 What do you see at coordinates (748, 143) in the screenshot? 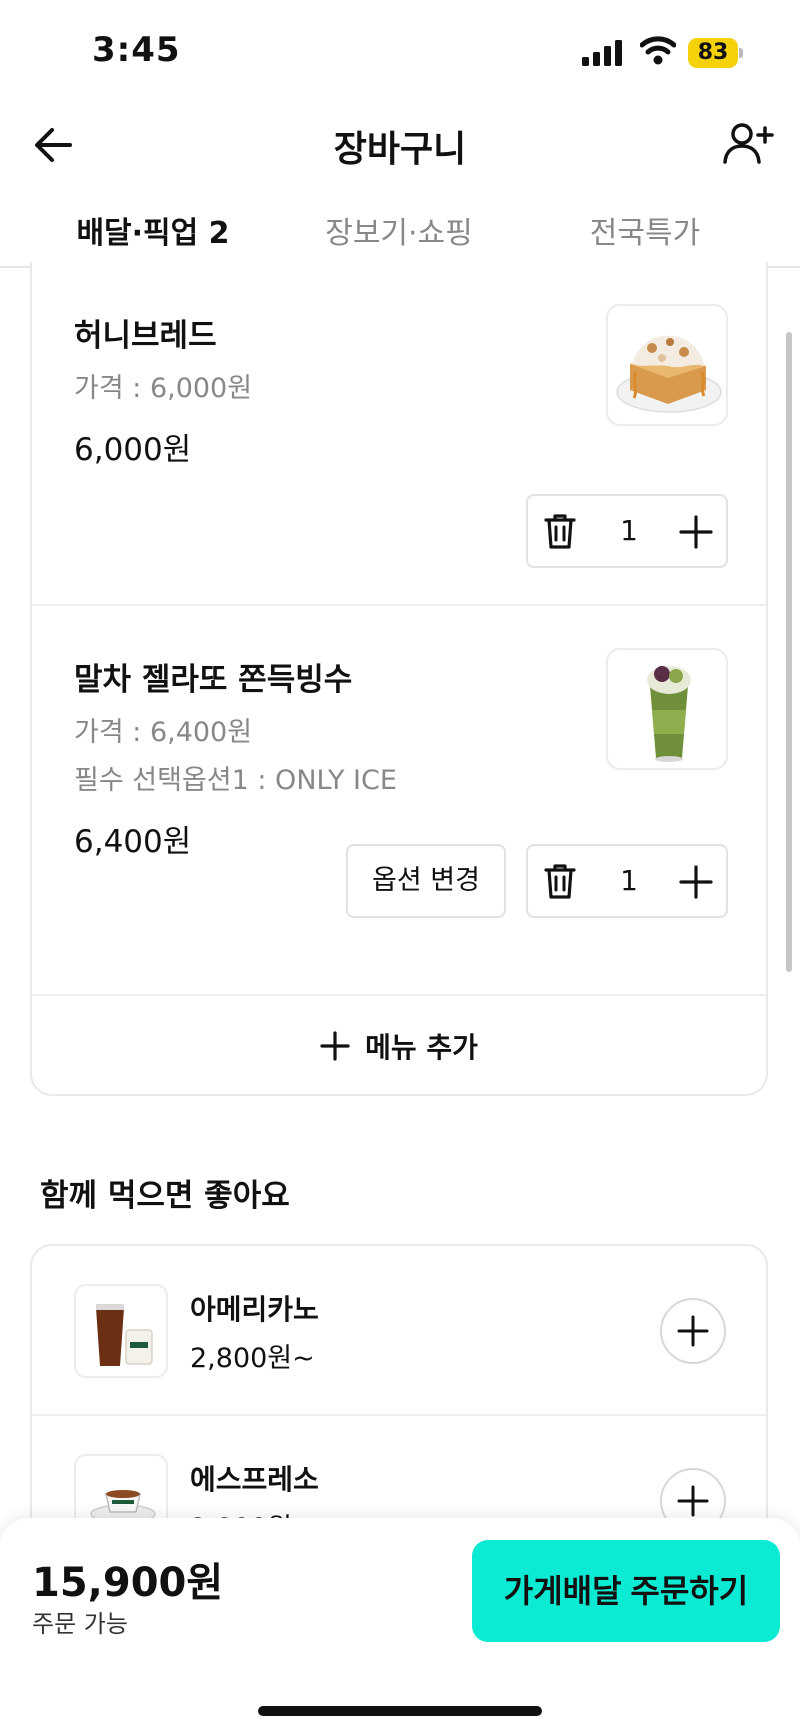
I see `add-person-icon` at bounding box center [748, 143].